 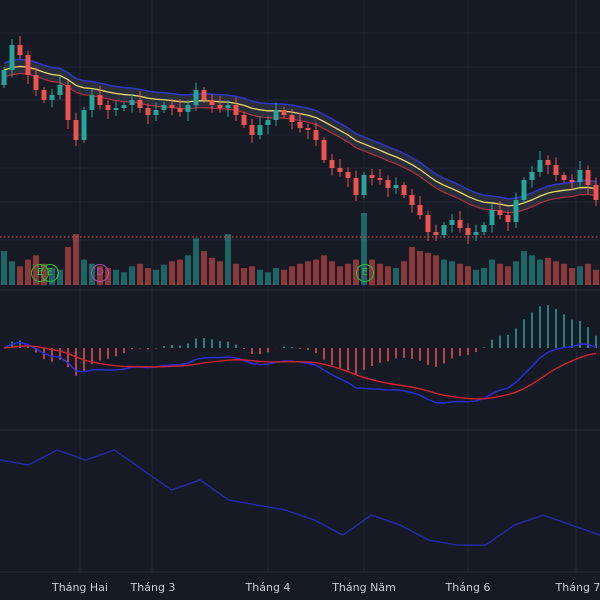 What do you see at coordinates (100, 273) in the screenshot?
I see `dividend-event-marker: D` at bounding box center [100, 273].